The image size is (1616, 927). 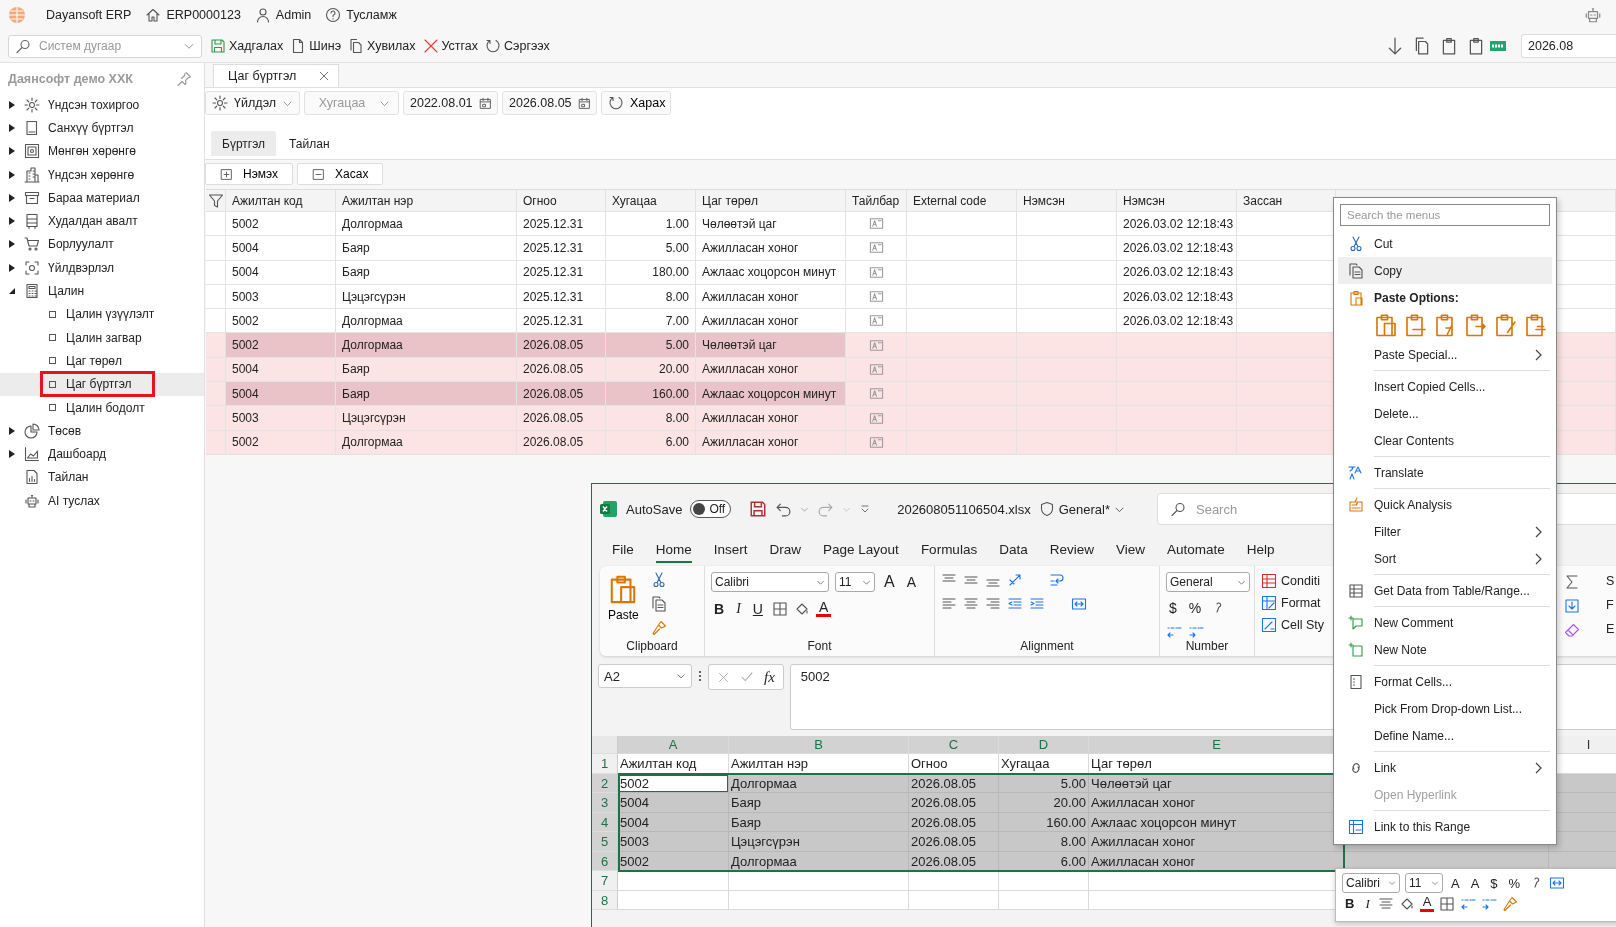 I want to click on group-label: Alignment, so click(x=1047, y=646).